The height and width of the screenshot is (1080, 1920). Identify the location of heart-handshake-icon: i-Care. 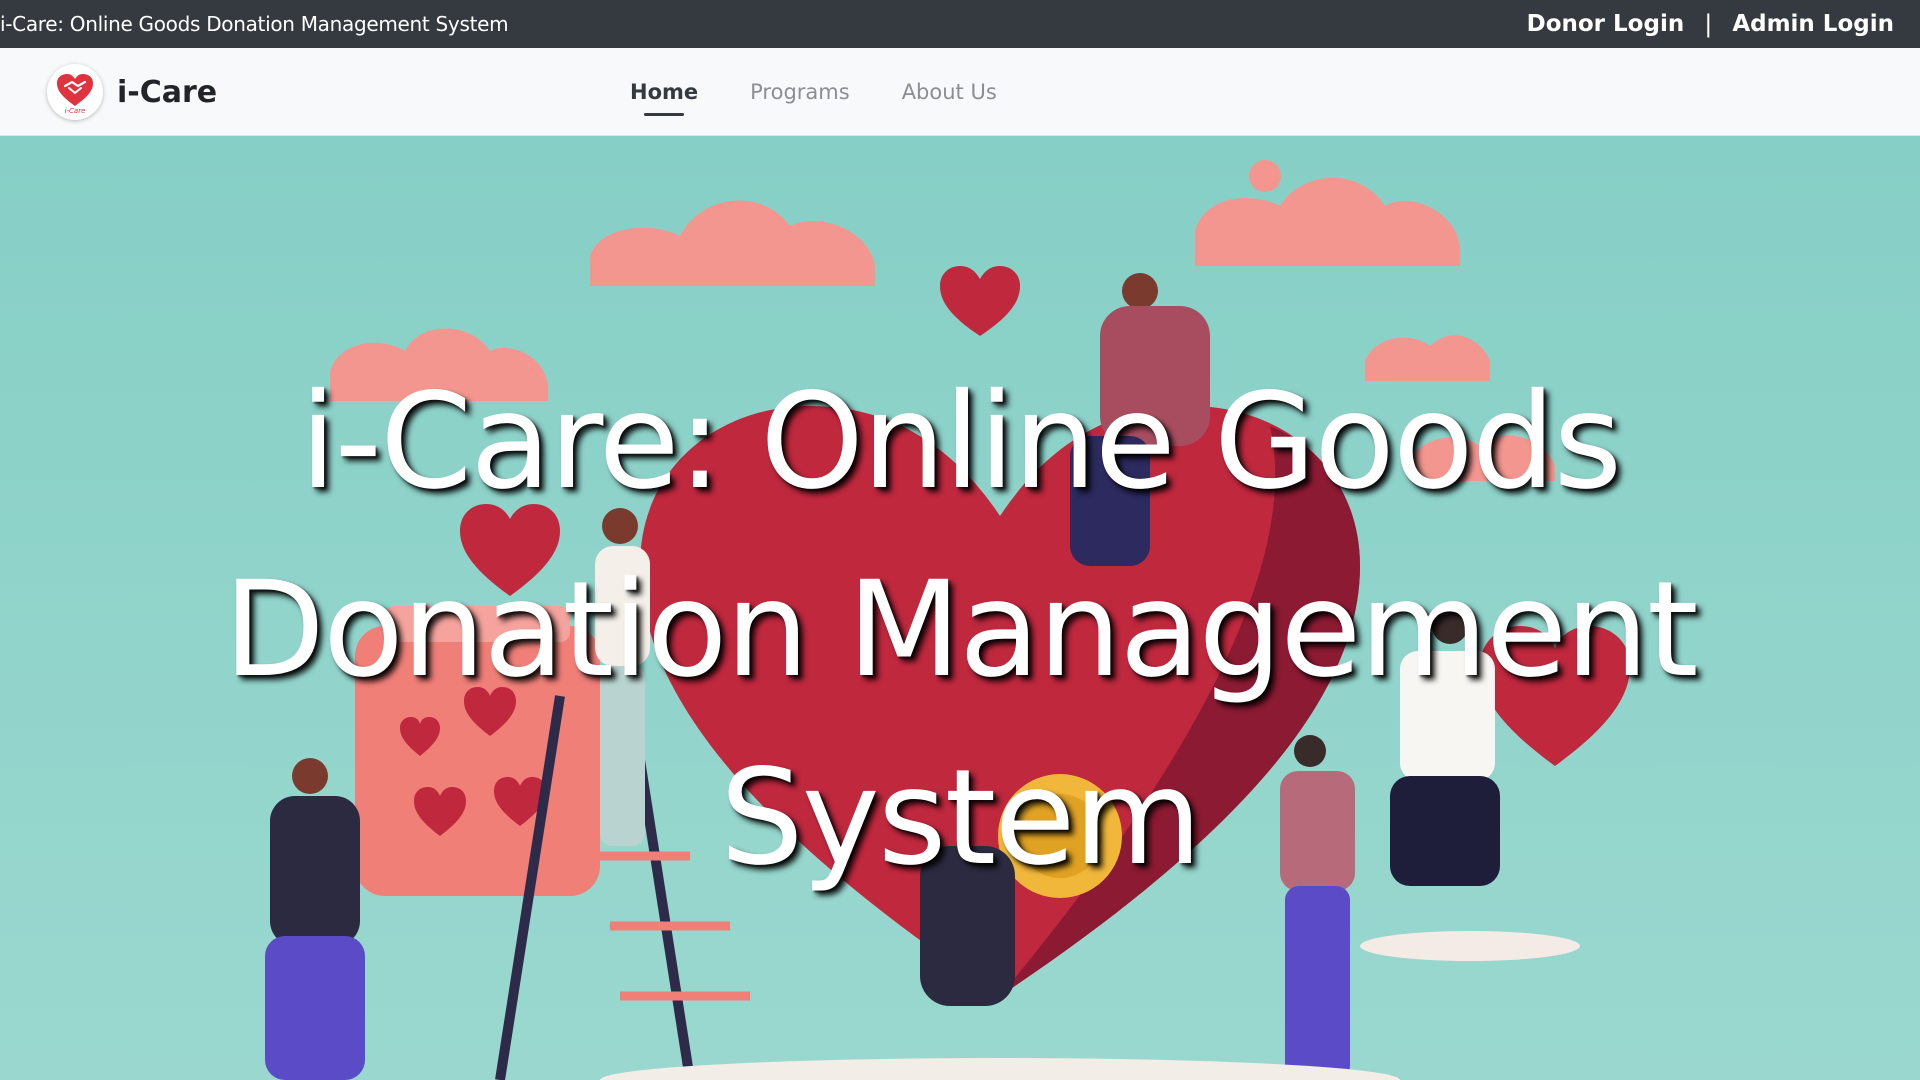
(75, 94).